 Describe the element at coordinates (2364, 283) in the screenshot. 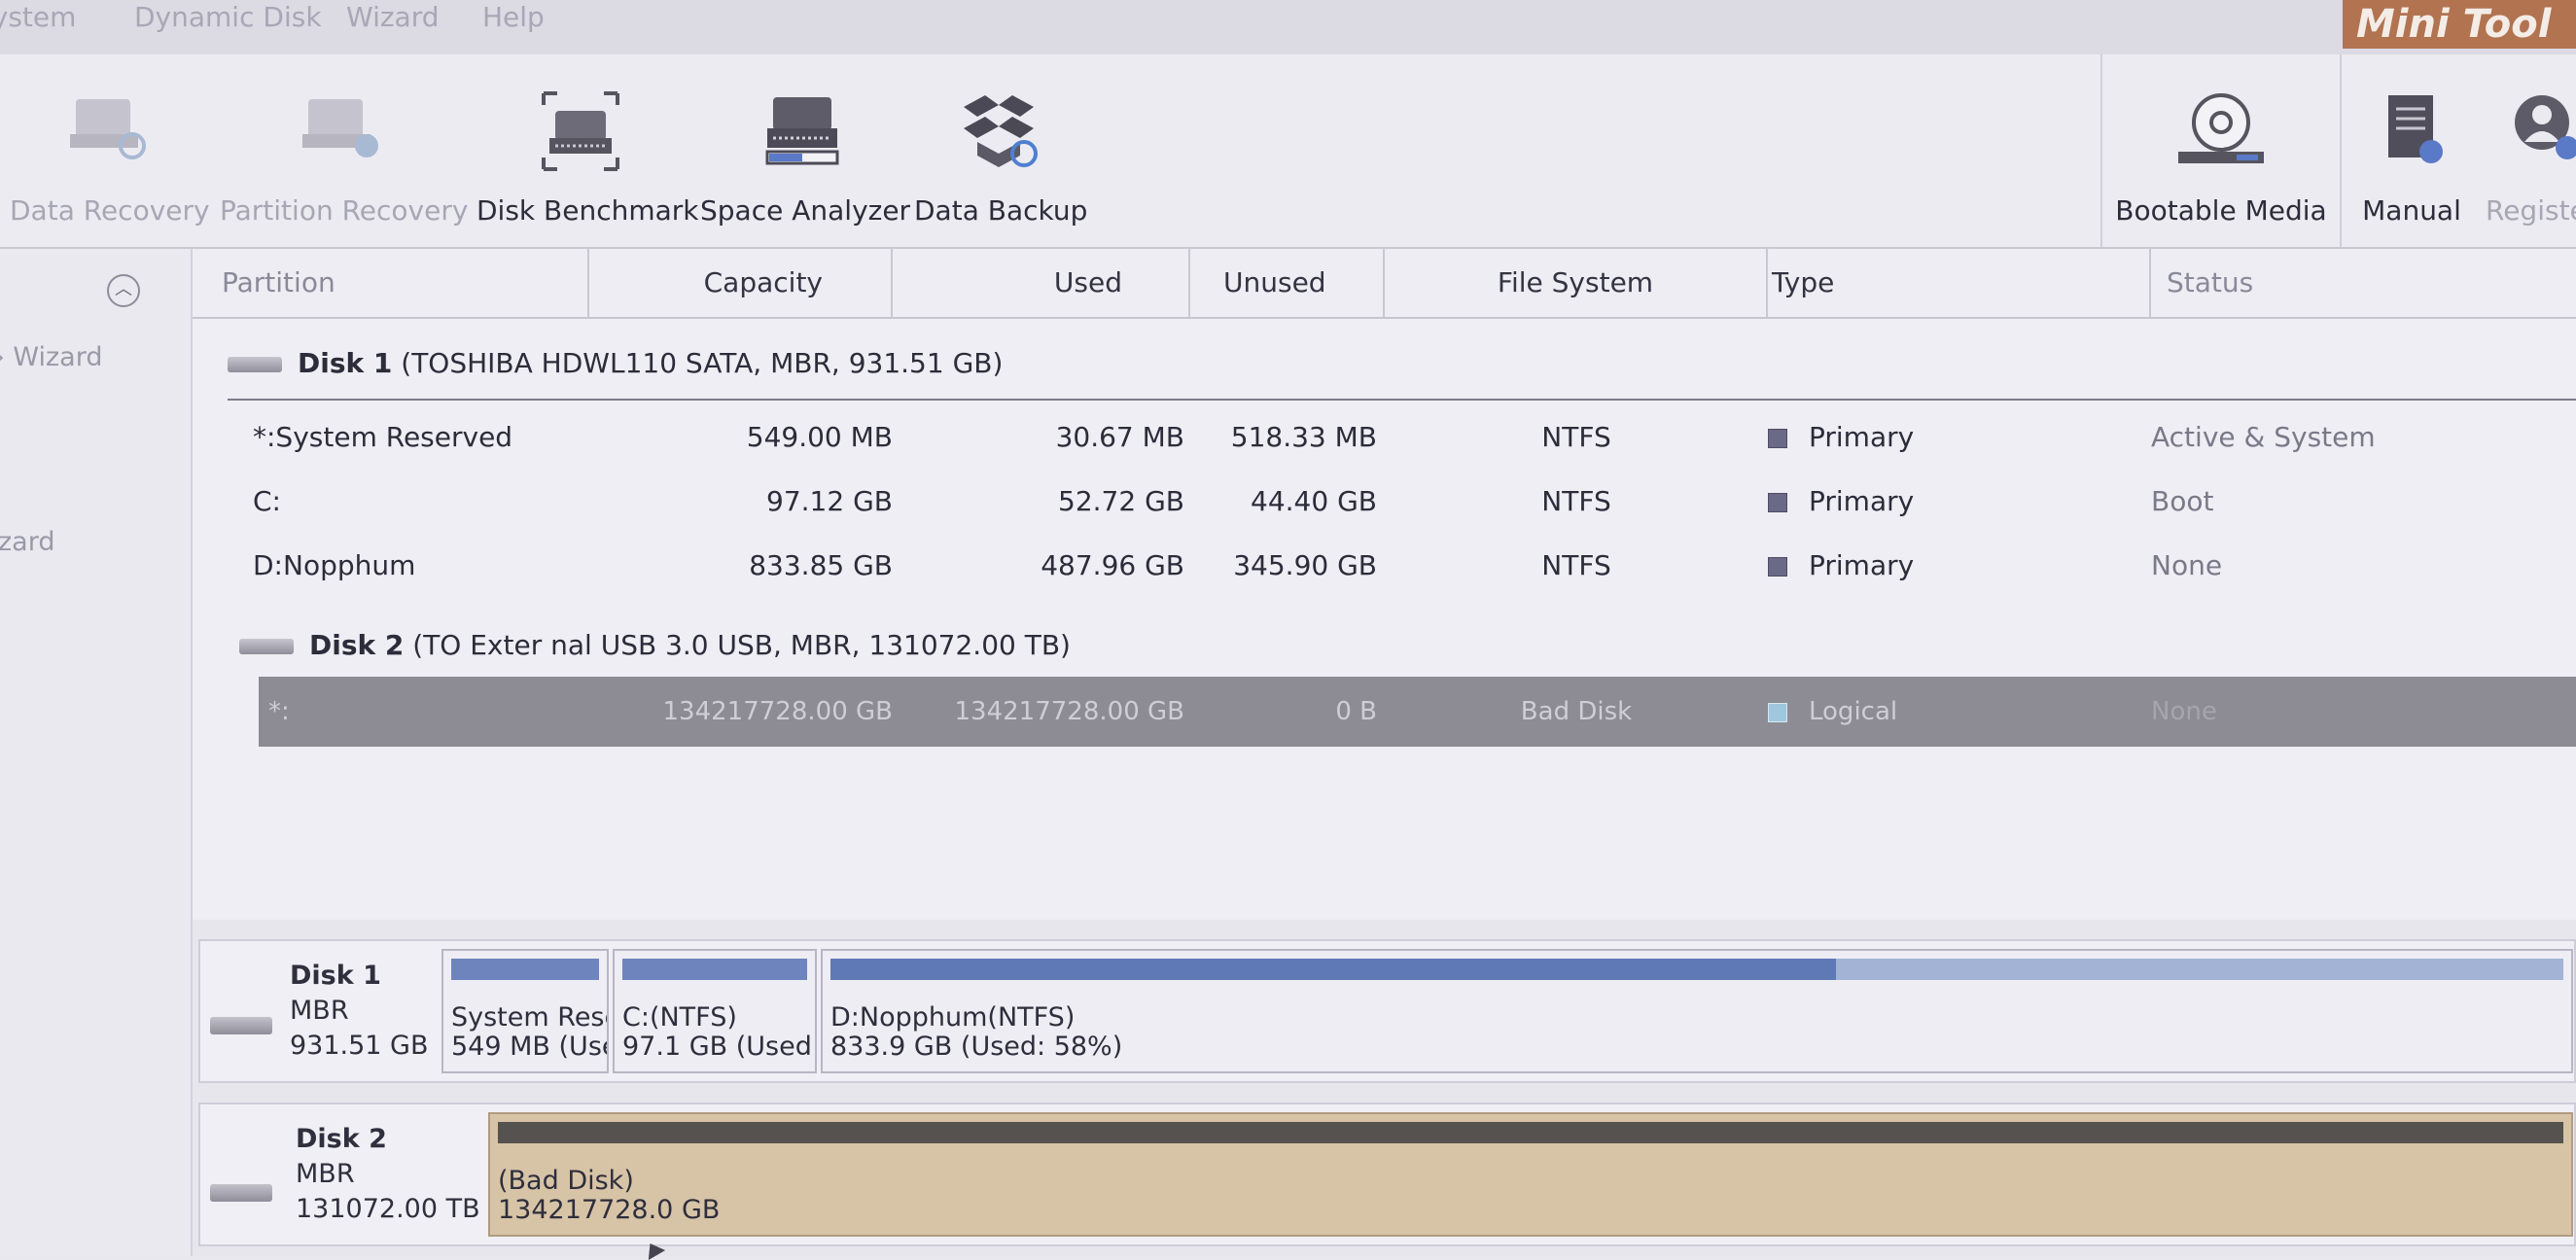

I see `column-status: Status` at that location.